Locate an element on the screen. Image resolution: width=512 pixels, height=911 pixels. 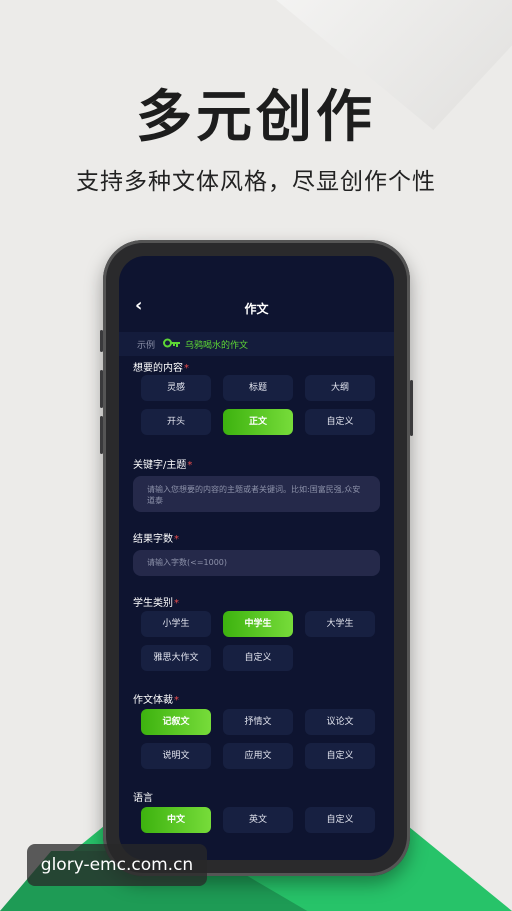
promo-subline: 支持多种文体风格，尽显创作个性 is located at coordinates (256, 182).